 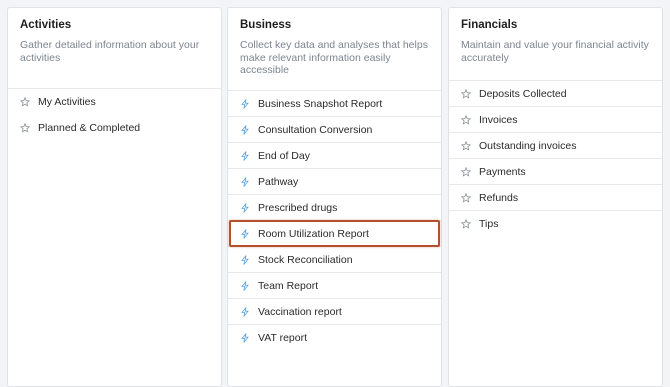 I want to click on financials-item-deposits: Deposits Collected, so click(x=555, y=94).